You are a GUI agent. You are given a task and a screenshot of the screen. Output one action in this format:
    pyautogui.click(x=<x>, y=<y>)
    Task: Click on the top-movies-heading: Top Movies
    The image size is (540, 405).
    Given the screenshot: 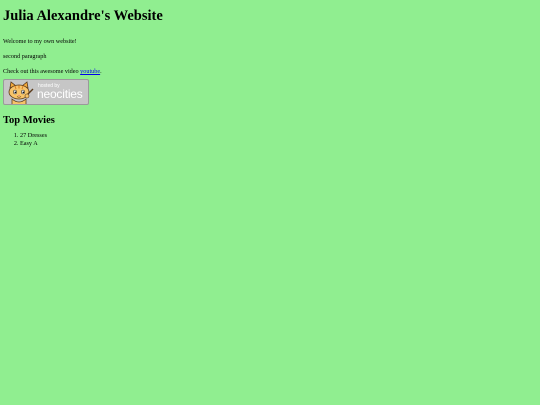 What is the action you would take?
    pyautogui.click(x=29, y=120)
    